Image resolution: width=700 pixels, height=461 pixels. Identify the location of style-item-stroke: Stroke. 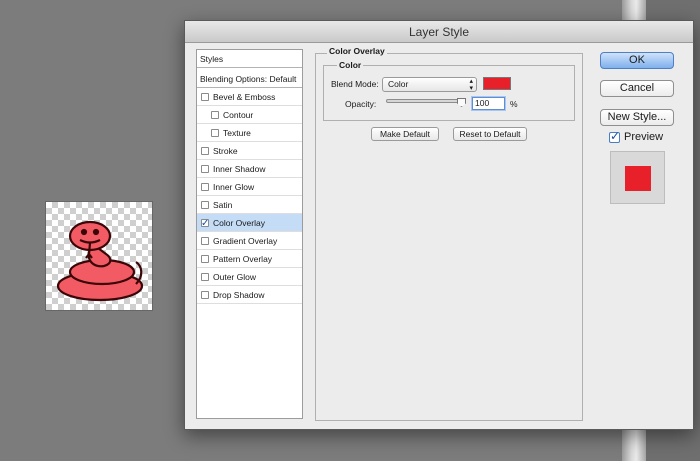
(249, 151).